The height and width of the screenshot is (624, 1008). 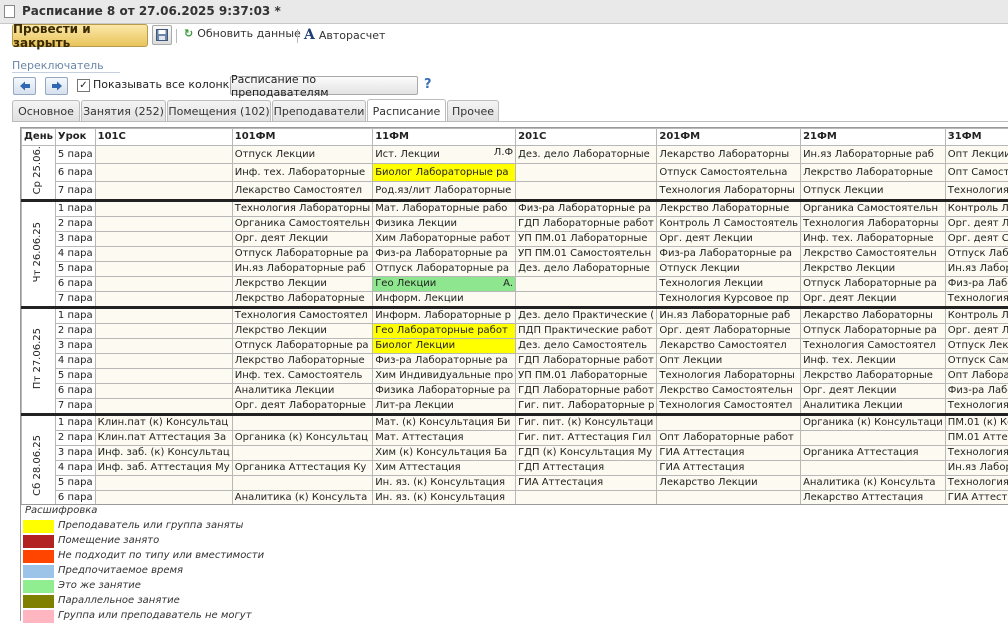 What do you see at coordinates (444, 438) in the screenshot?
I see `schedule-cell: Мат. Аттестация` at bounding box center [444, 438].